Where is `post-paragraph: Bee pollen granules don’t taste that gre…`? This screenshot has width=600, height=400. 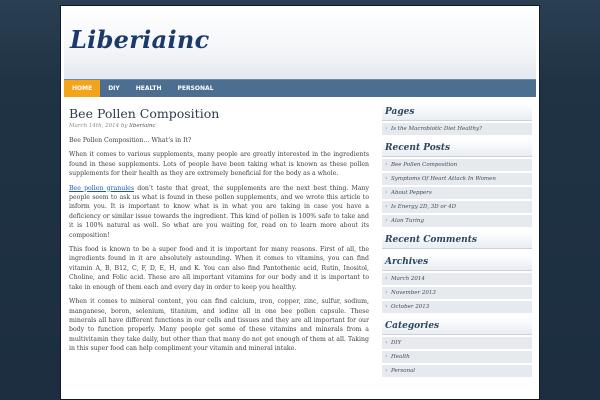
post-paragraph: Bee pollen granules don’t taste that gre… is located at coordinates (219, 212).